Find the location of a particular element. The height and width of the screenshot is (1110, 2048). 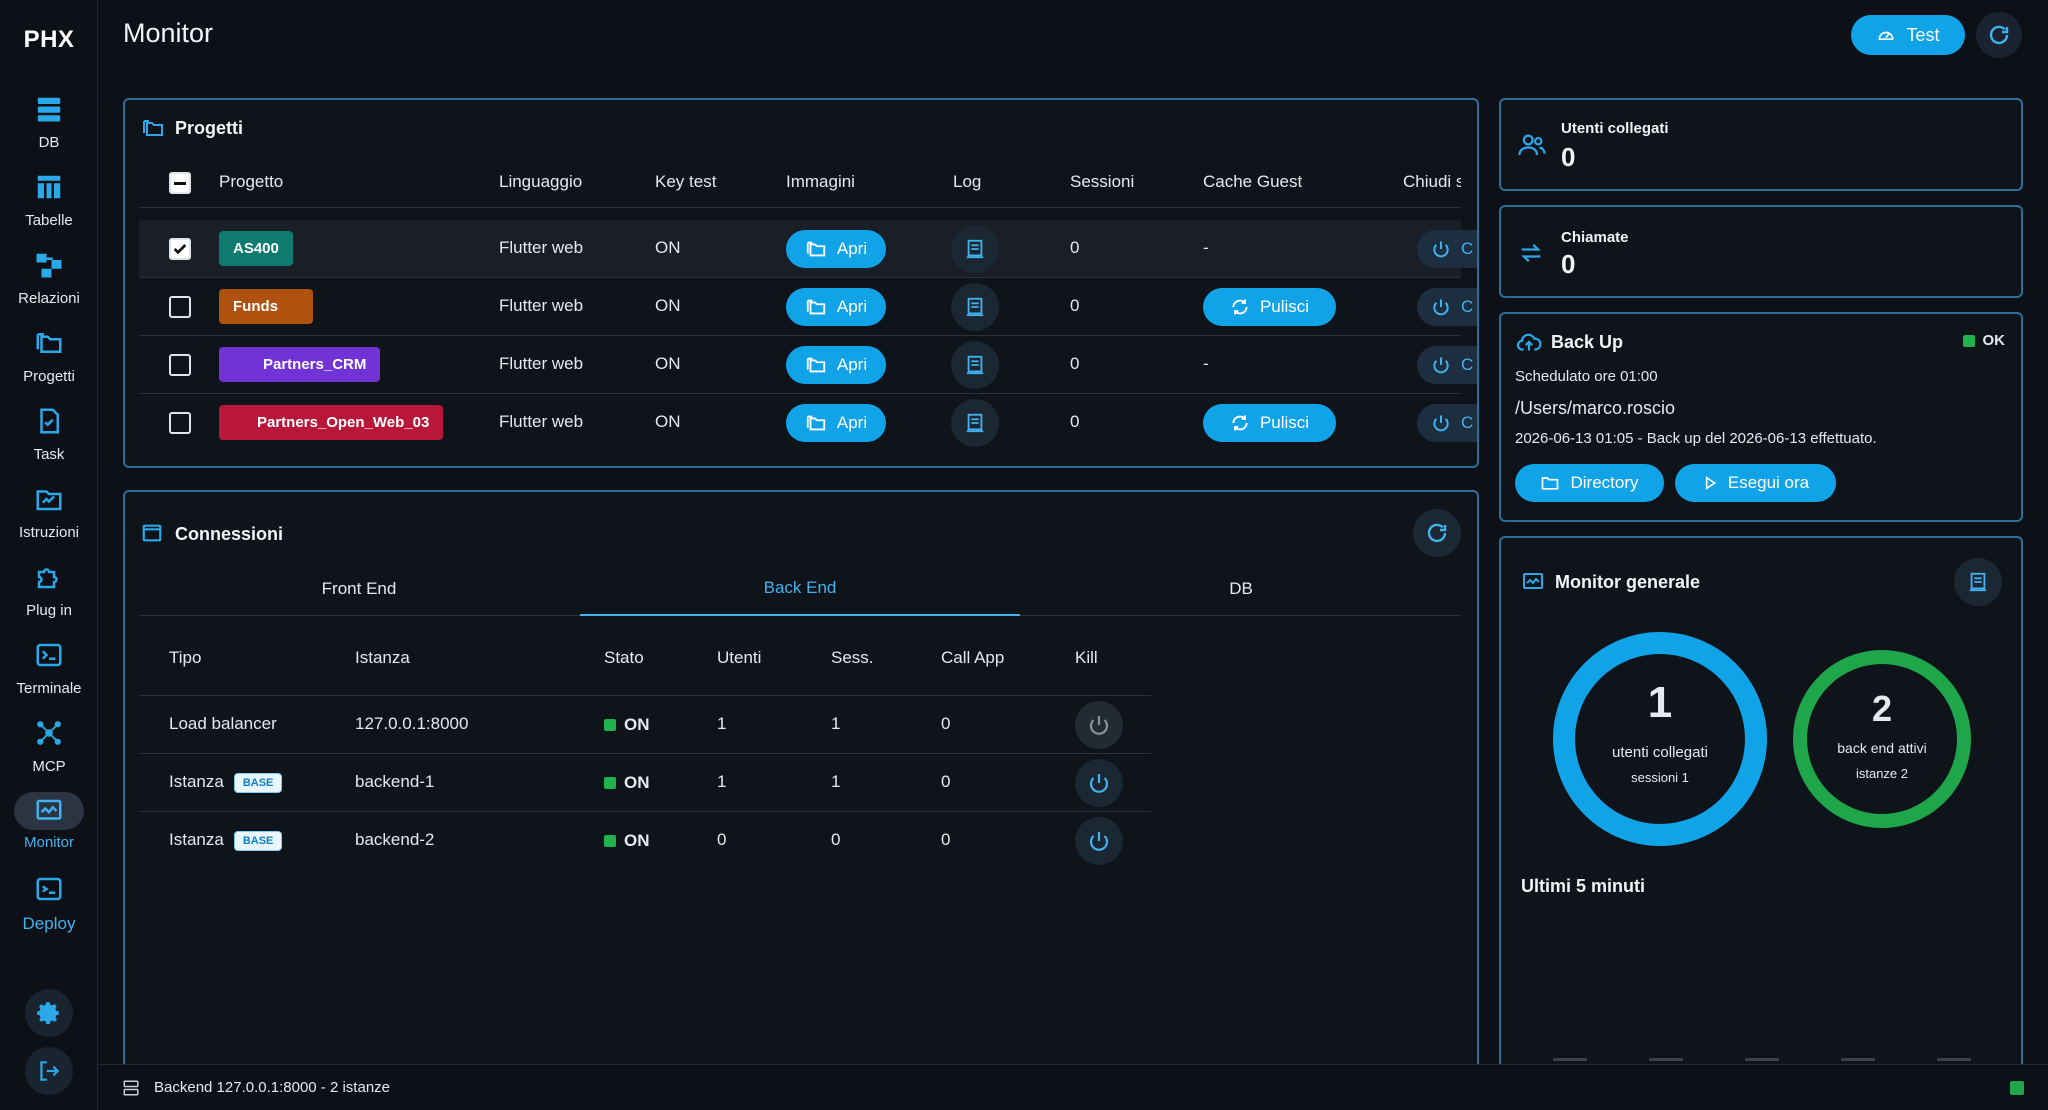

last-minutes-title: Ultimi 5 minuti is located at coordinates (1583, 886).